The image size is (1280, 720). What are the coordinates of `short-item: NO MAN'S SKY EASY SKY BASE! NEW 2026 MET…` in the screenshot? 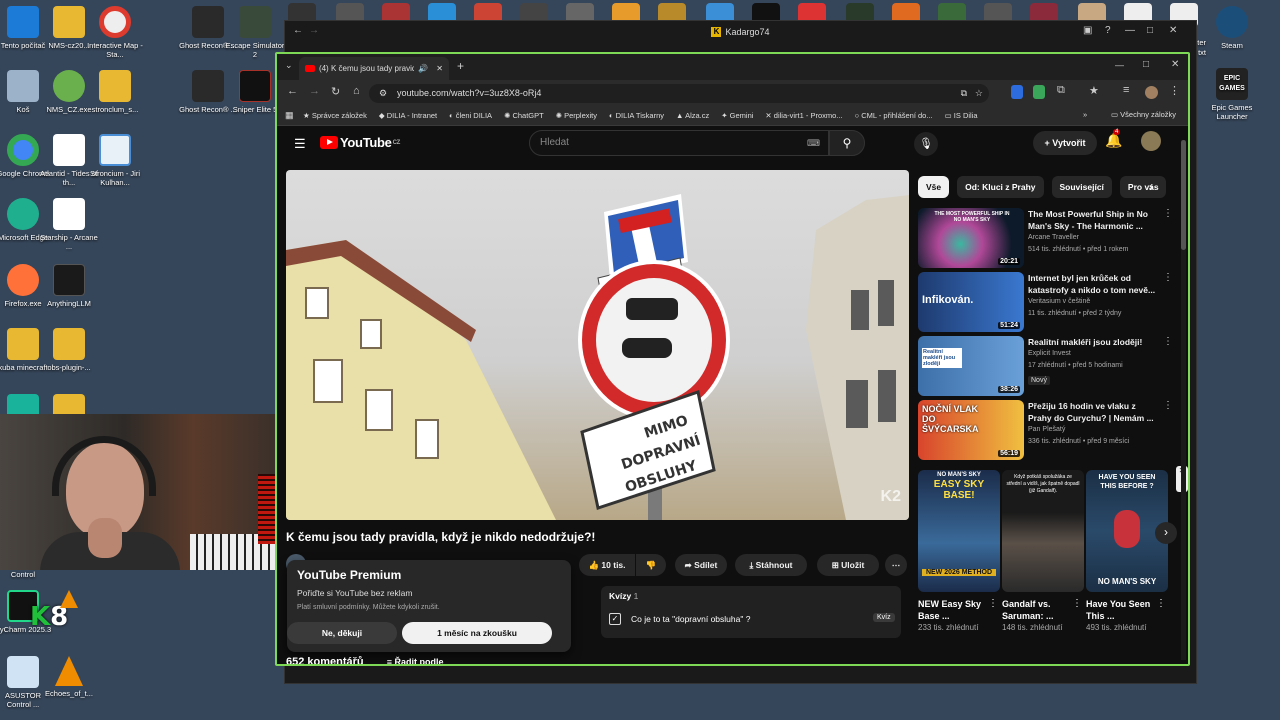 It's located at (959, 552).